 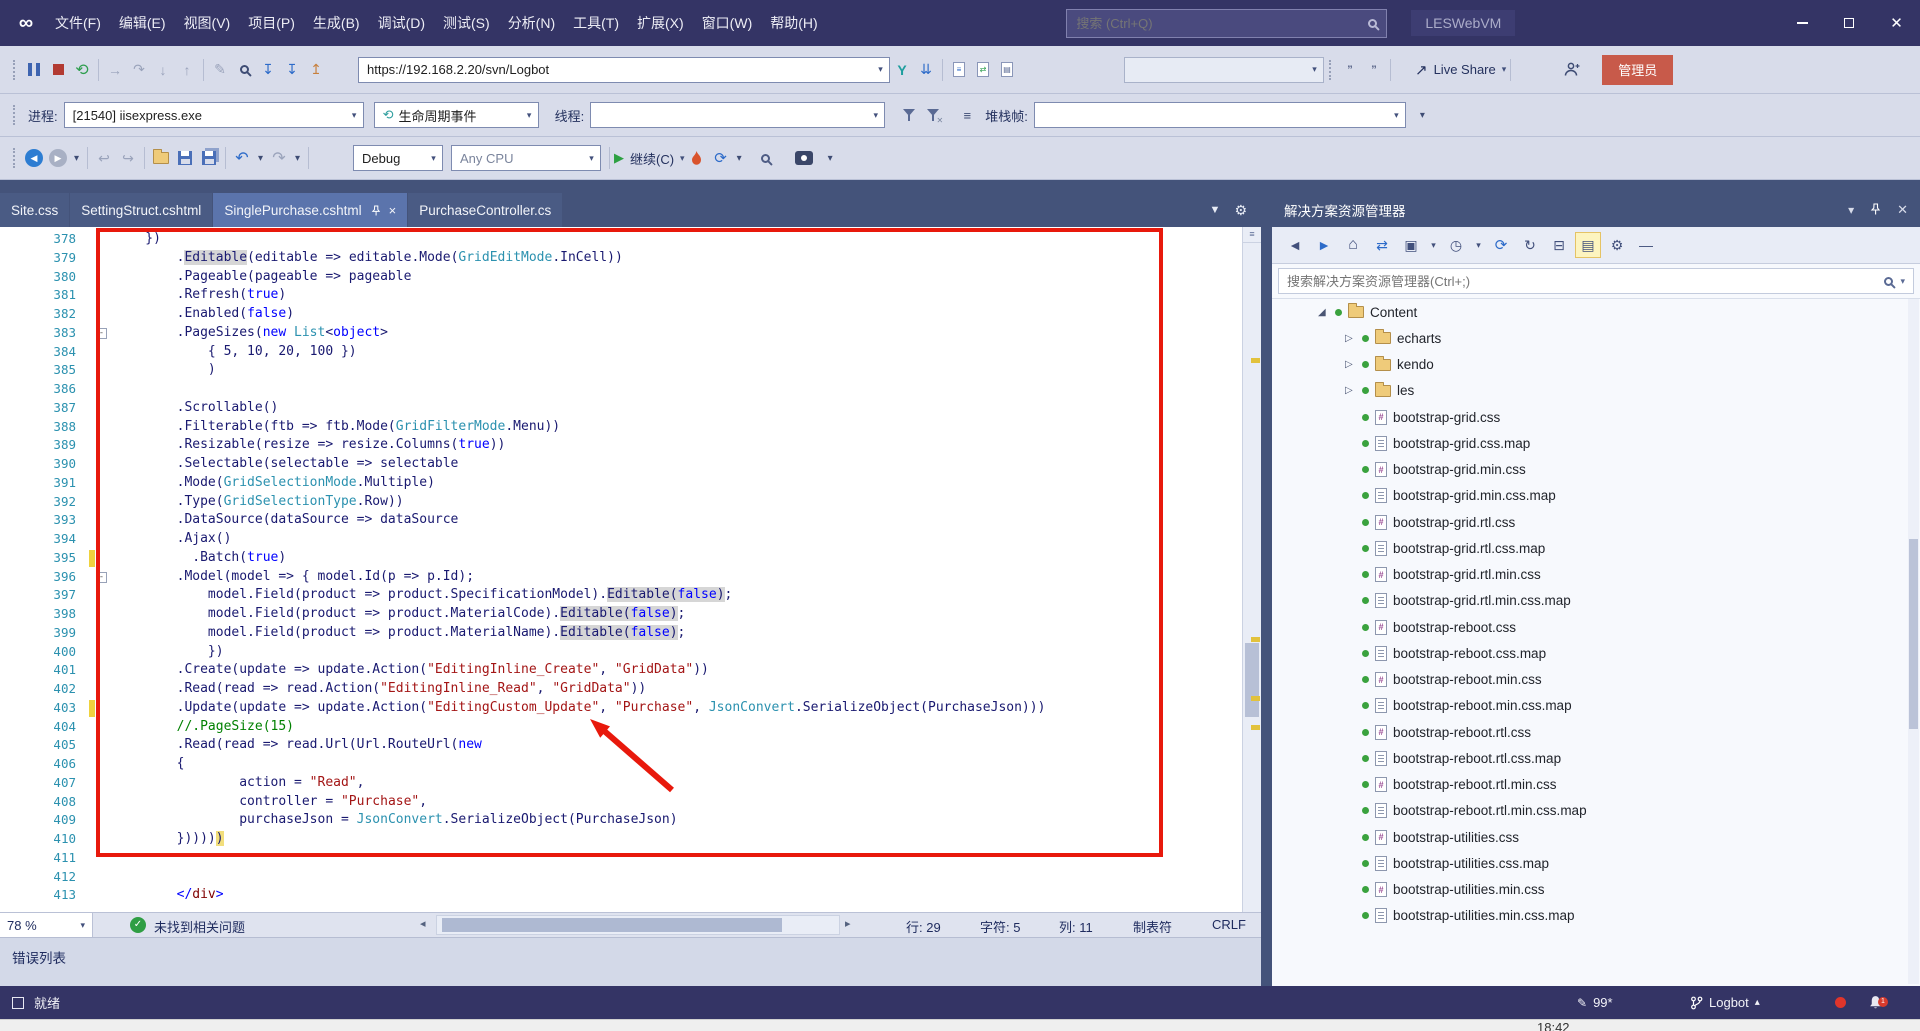 I want to click on sync-button: ↻, so click(x=1530, y=245).